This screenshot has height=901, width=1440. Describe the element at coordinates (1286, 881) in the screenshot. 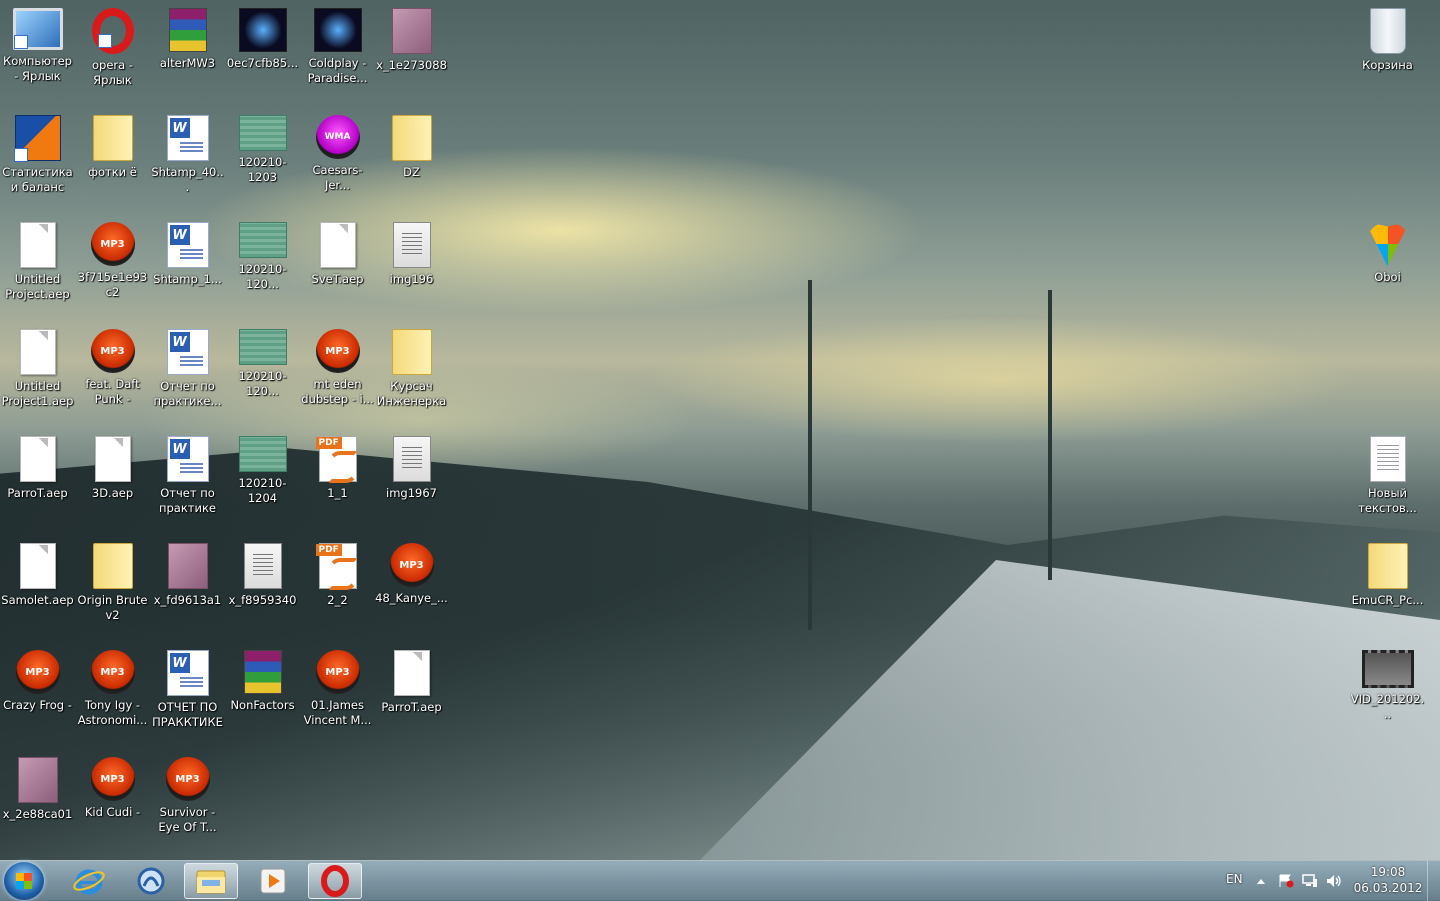

I see `action-center-flag-icon` at that location.